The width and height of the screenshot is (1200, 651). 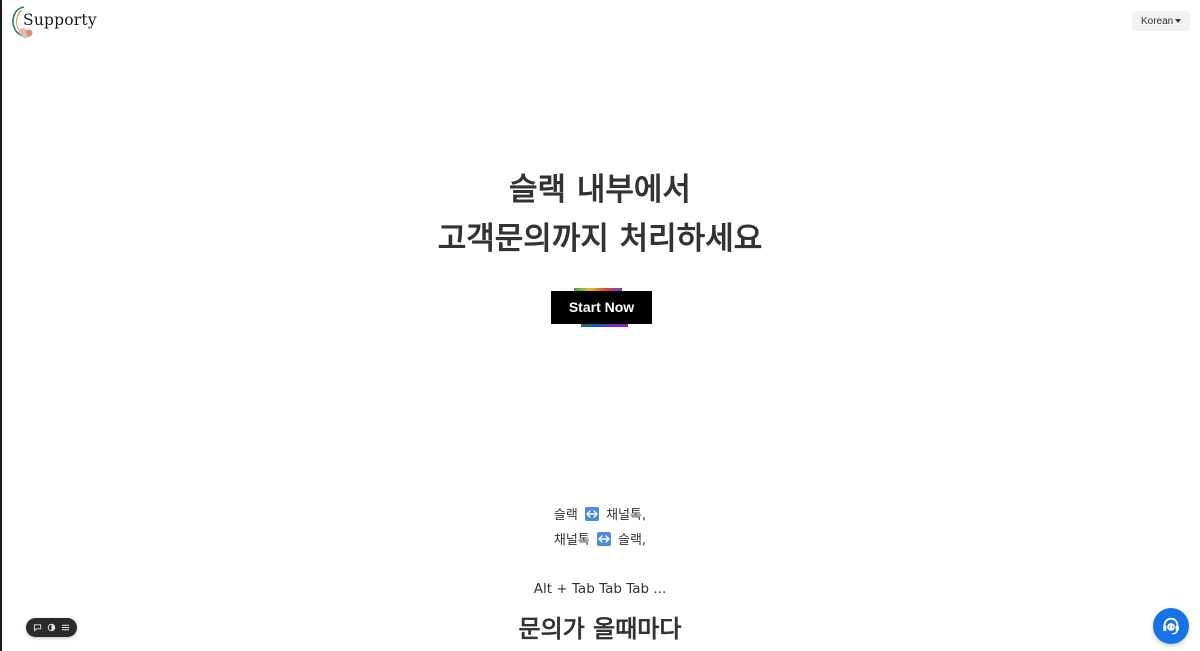 I want to click on start-now-cta: Start Now, so click(x=601, y=307).